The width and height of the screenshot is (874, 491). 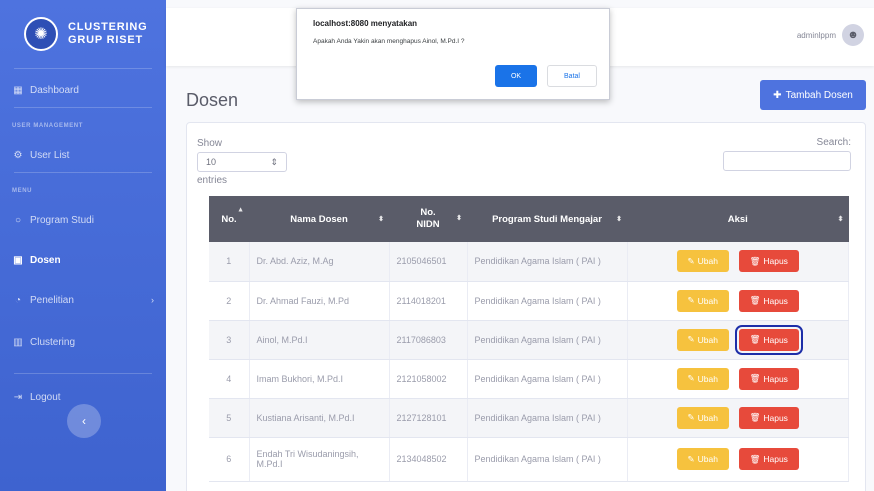 What do you see at coordinates (319, 418) in the screenshot?
I see `cell-nama: Kustiana Arisanti, M.Pd.I` at bounding box center [319, 418].